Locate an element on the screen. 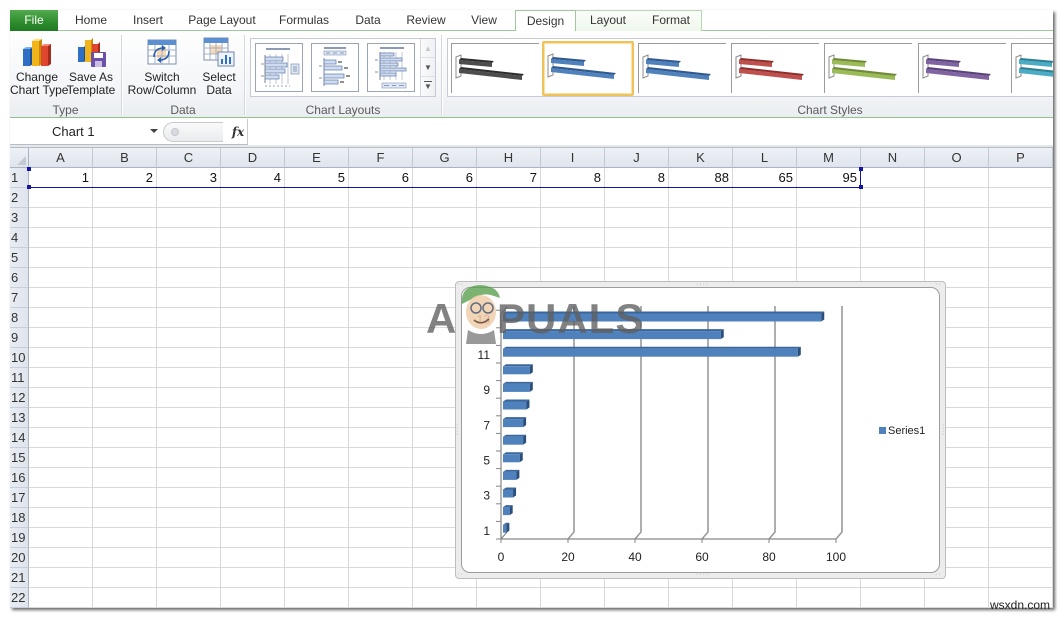 This screenshot has width=1064, height=620. cell-J1: 8 is located at coordinates (637, 178).